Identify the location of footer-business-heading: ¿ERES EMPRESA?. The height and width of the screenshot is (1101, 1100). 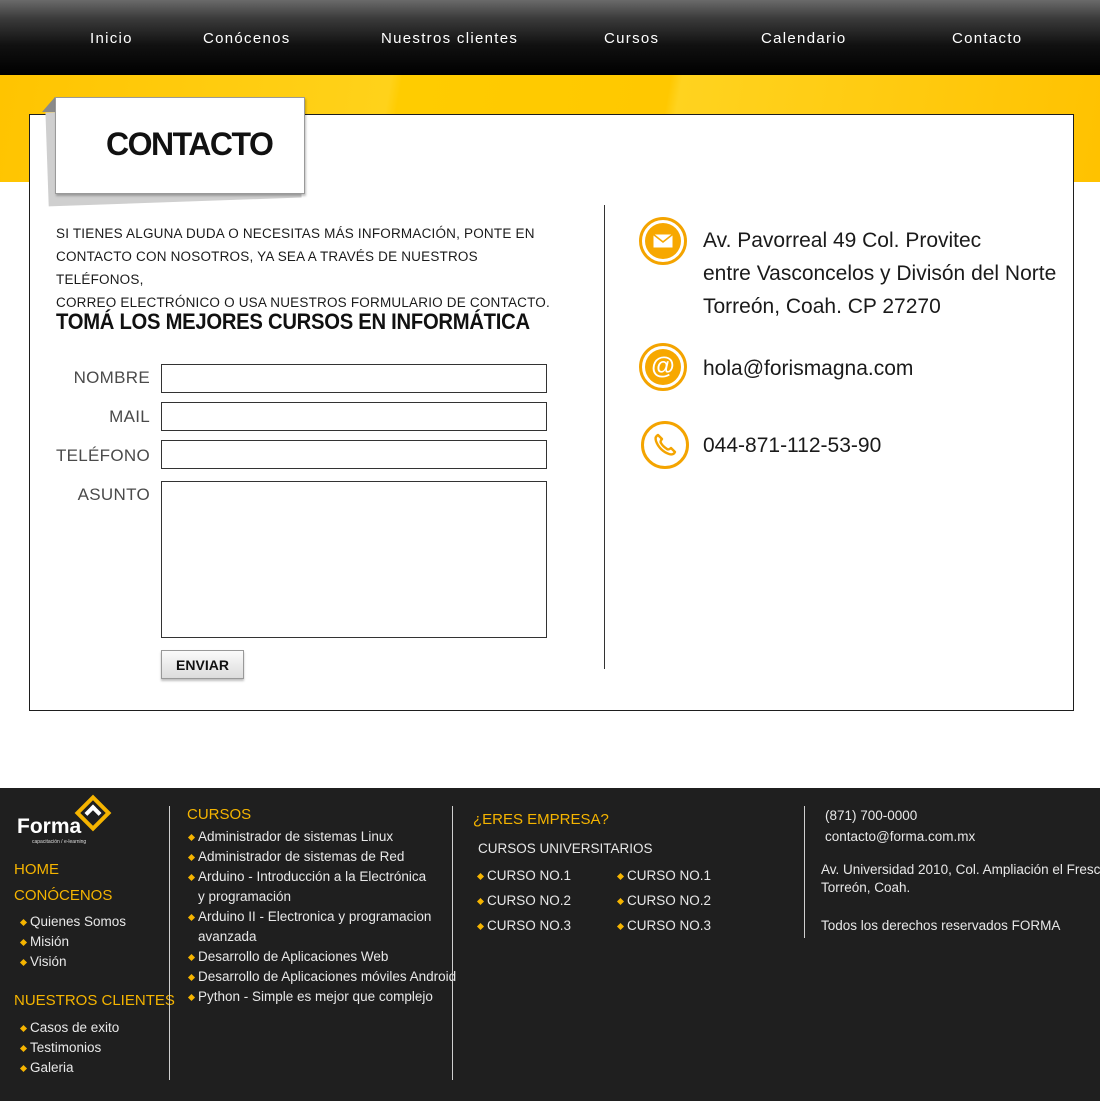
(541, 819).